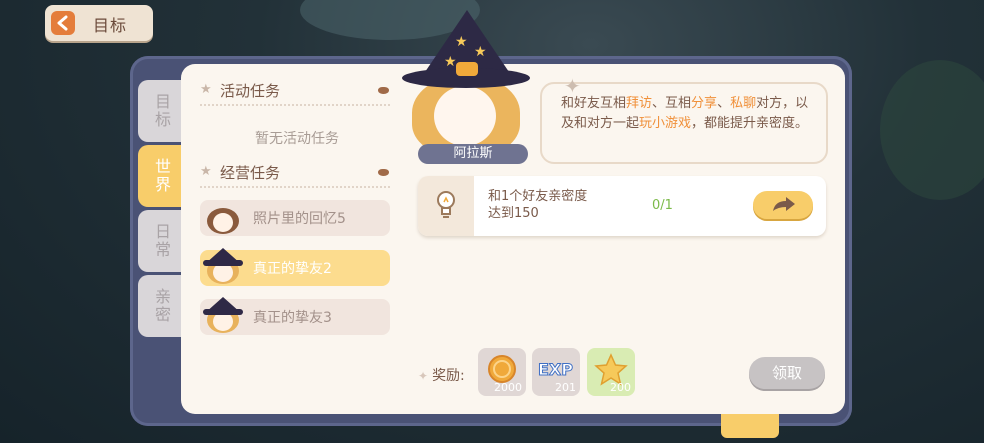 The width and height of the screenshot is (984, 443). Describe the element at coordinates (250, 91) in the screenshot. I see `activity-section-title: 活动任务` at that location.